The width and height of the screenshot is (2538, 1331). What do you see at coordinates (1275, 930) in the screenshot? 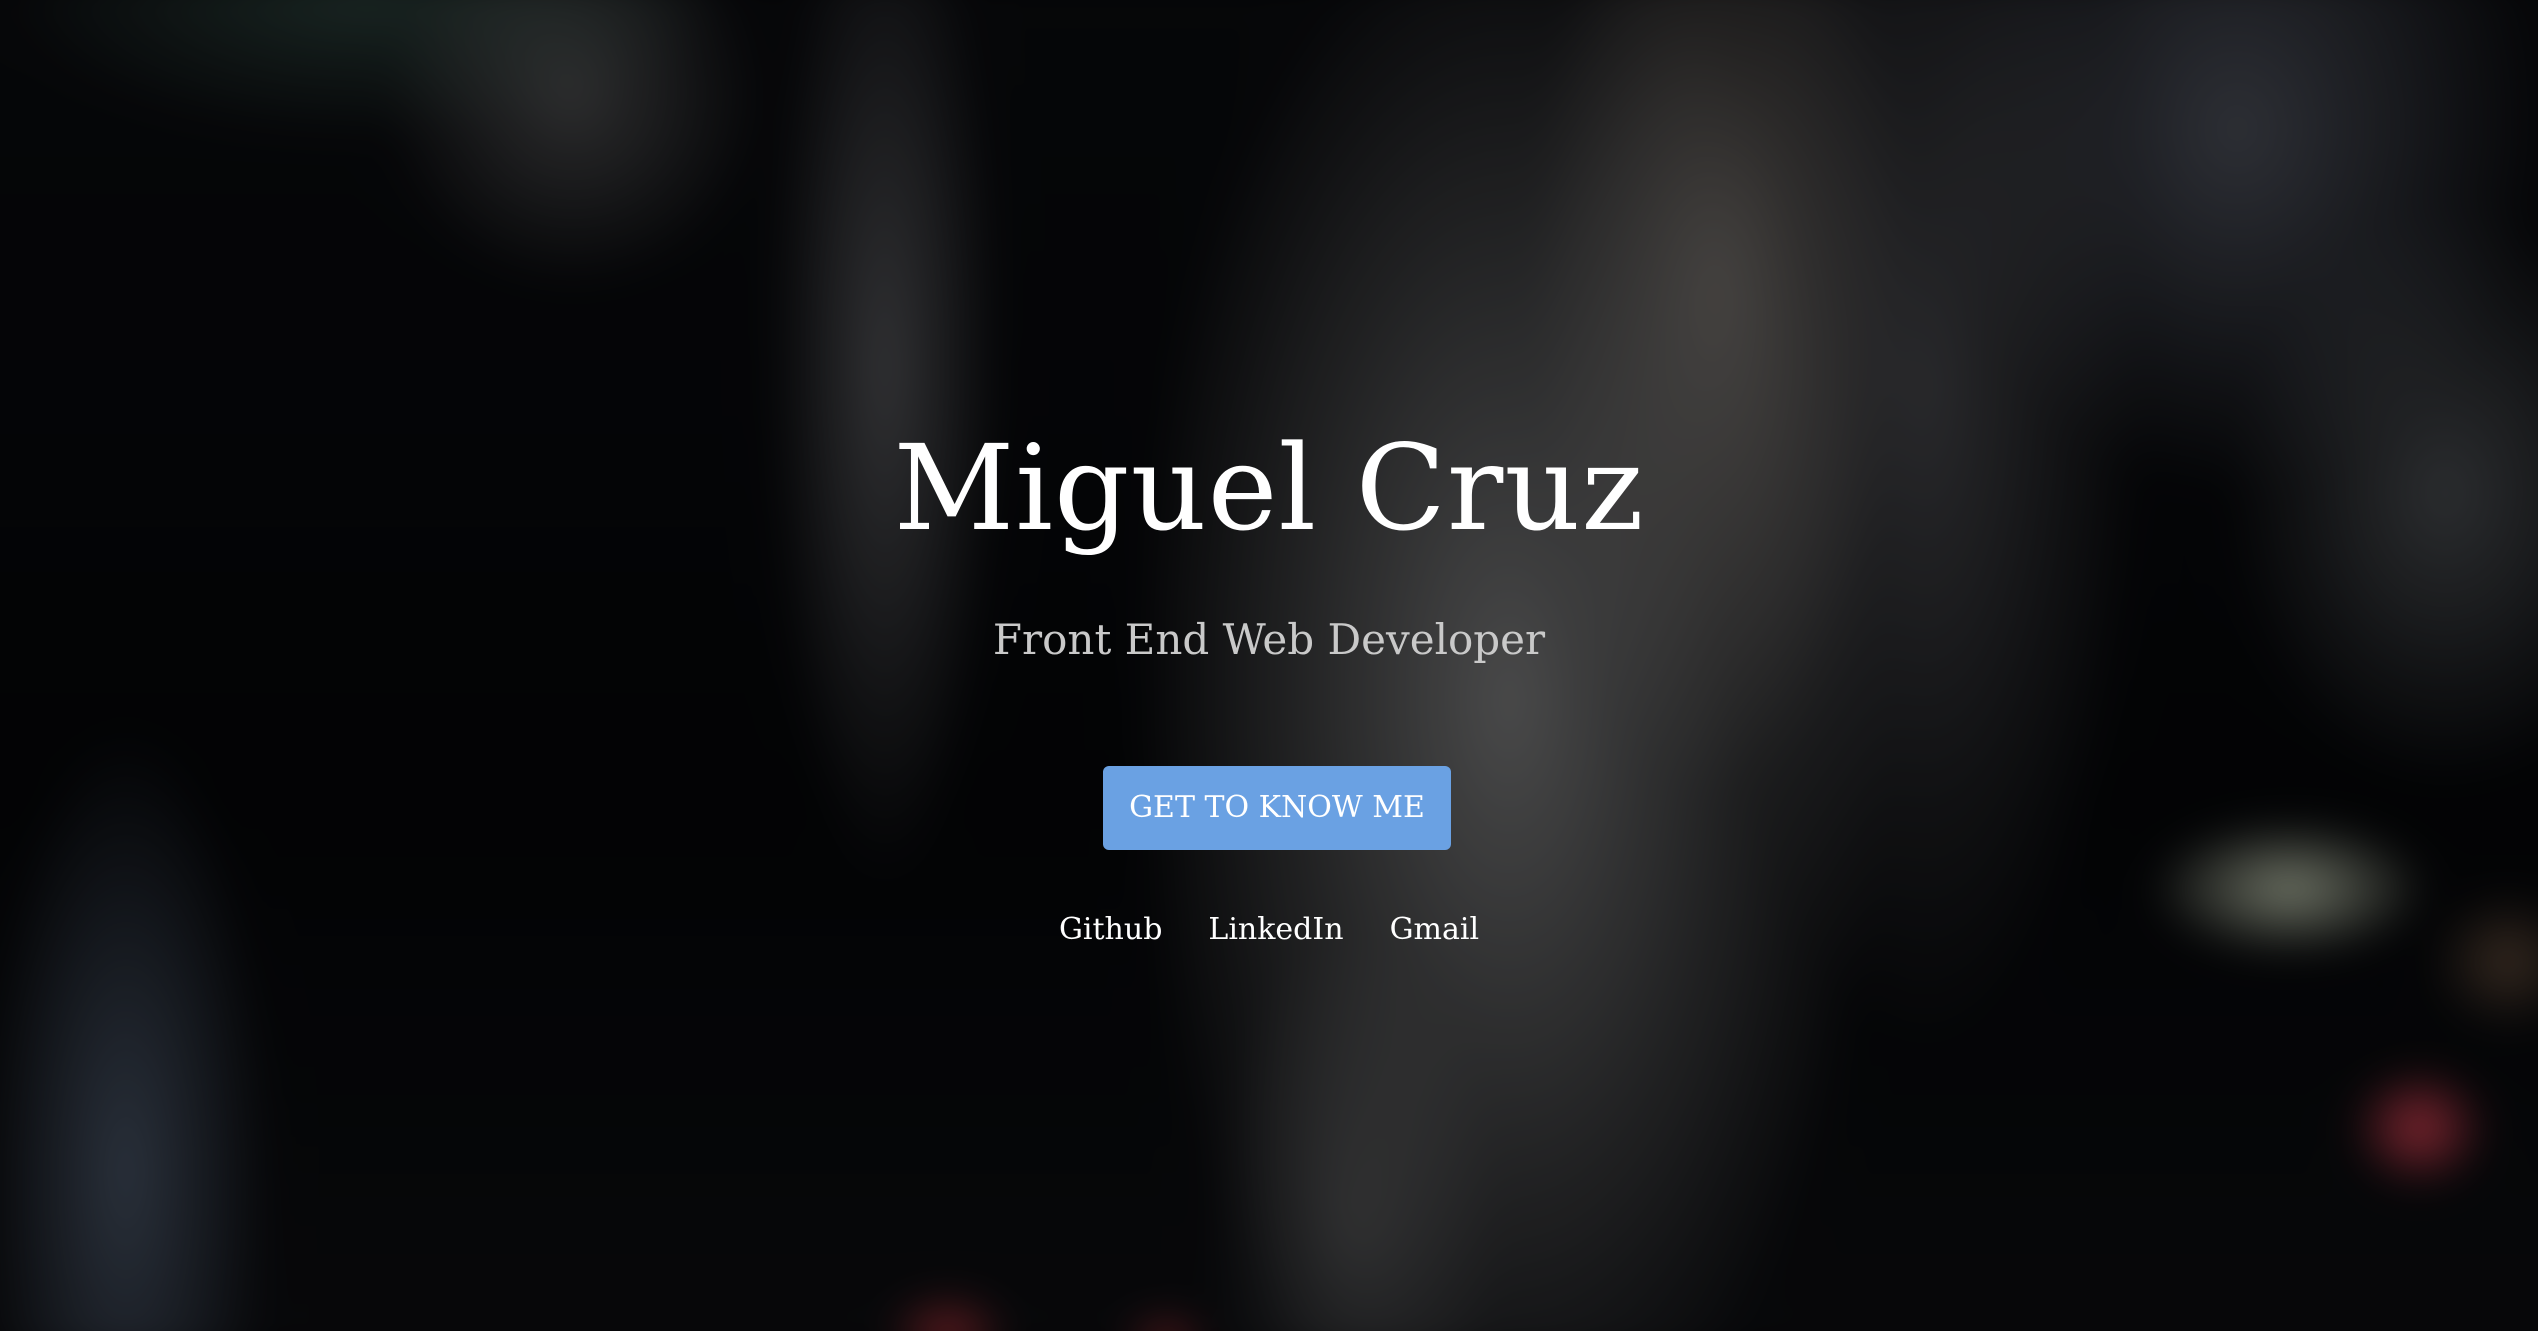
I see `linkedin-link: LinkedIn` at bounding box center [1275, 930].